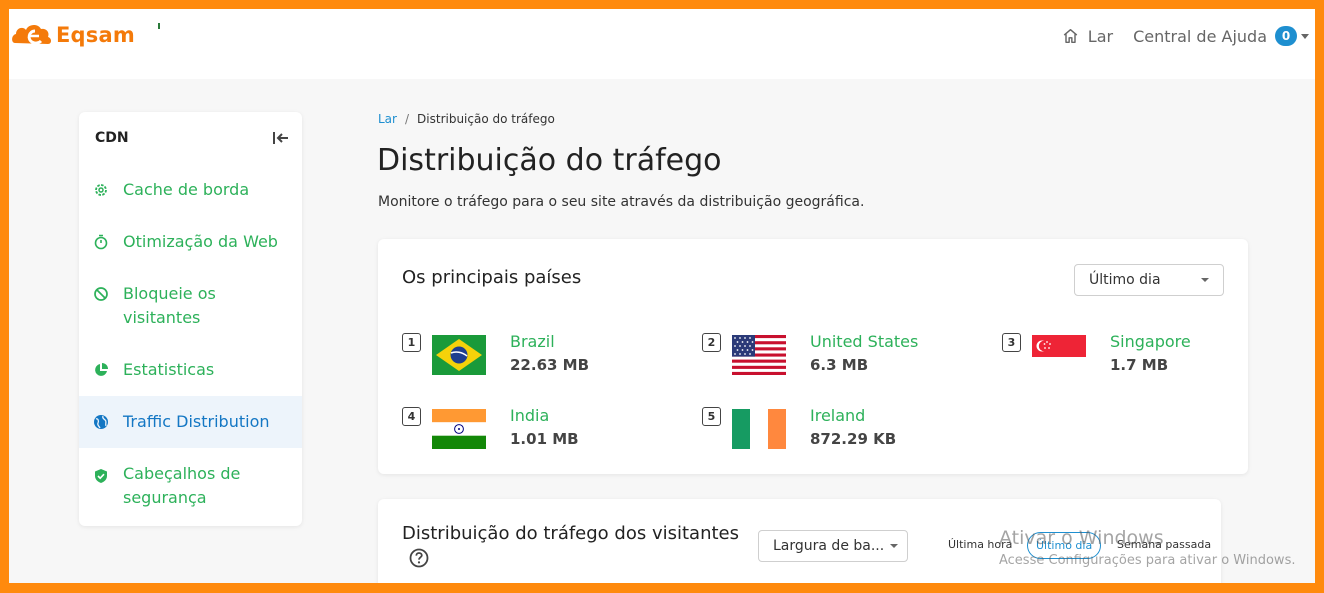 Image resolution: width=1324 pixels, height=593 pixels. I want to click on country-traffic: 6.3 MB, so click(839, 365).